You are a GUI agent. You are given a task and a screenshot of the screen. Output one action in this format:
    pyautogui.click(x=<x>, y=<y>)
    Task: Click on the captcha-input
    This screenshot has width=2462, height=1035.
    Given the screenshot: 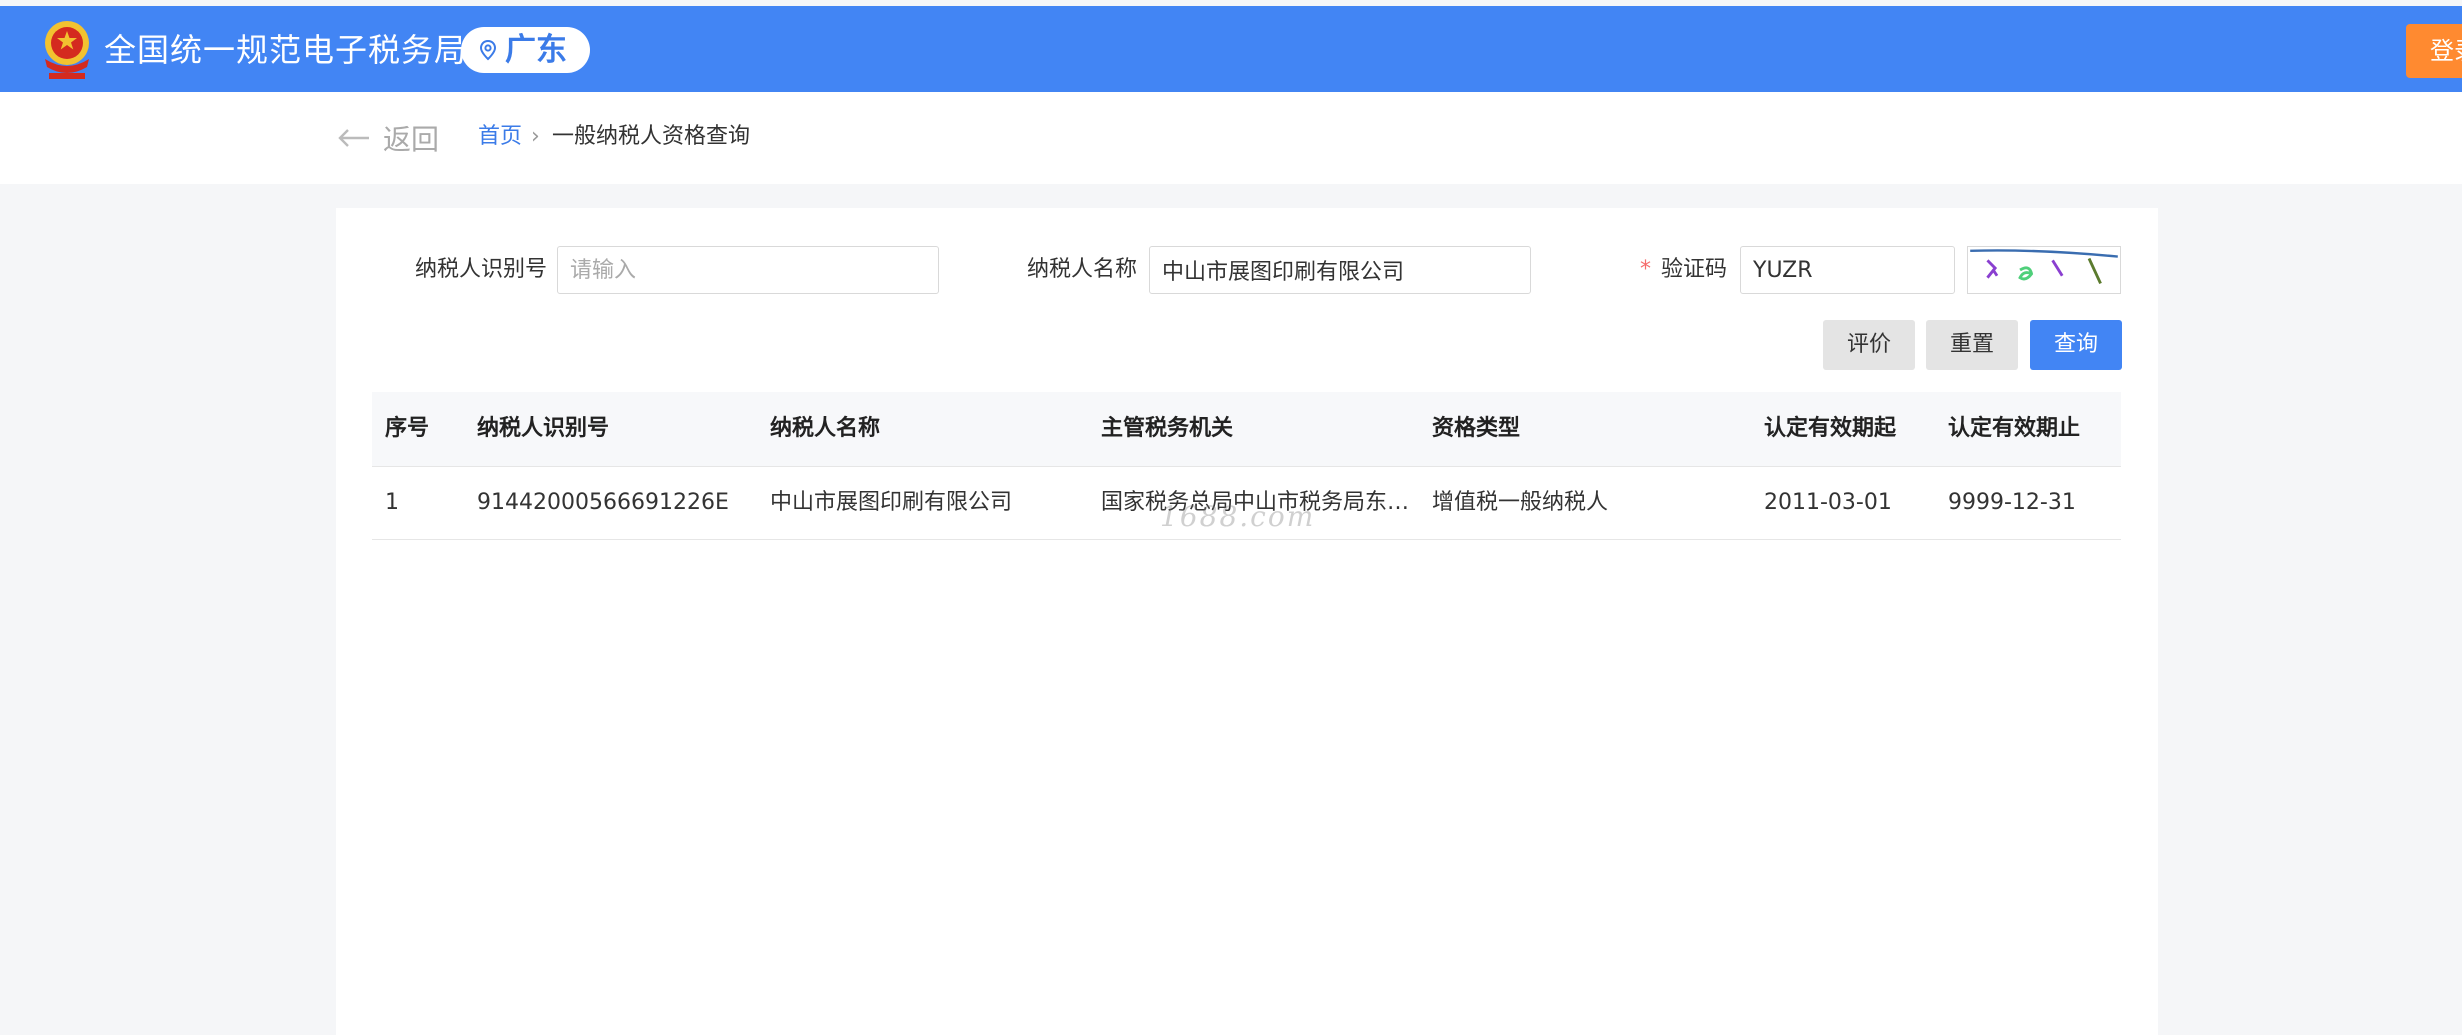 What is the action you would take?
    pyautogui.click(x=1847, y=270)
    